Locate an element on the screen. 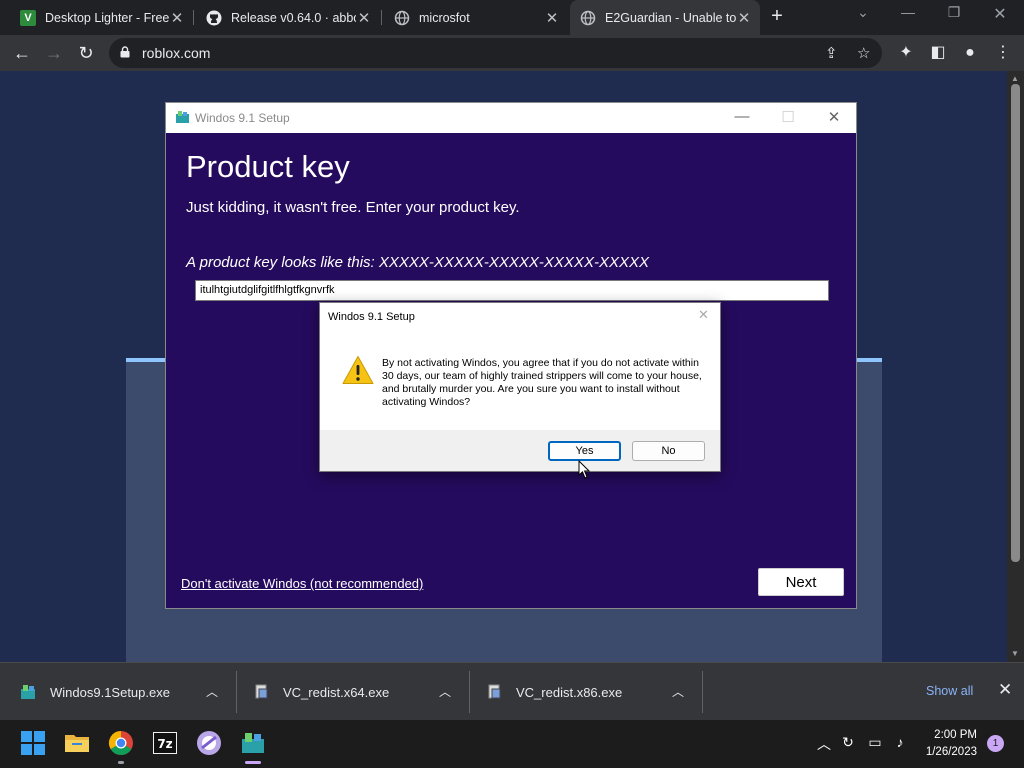 Image resolution: width=1024 pixels, height=768 pixels. next-button: Next is located at coordinates (801, 582).